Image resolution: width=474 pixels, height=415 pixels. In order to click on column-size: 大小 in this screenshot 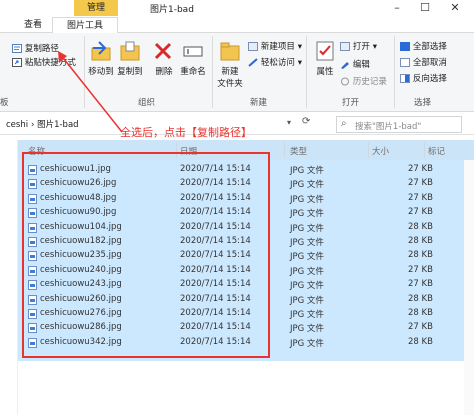, I will do `click(380, 151)`.